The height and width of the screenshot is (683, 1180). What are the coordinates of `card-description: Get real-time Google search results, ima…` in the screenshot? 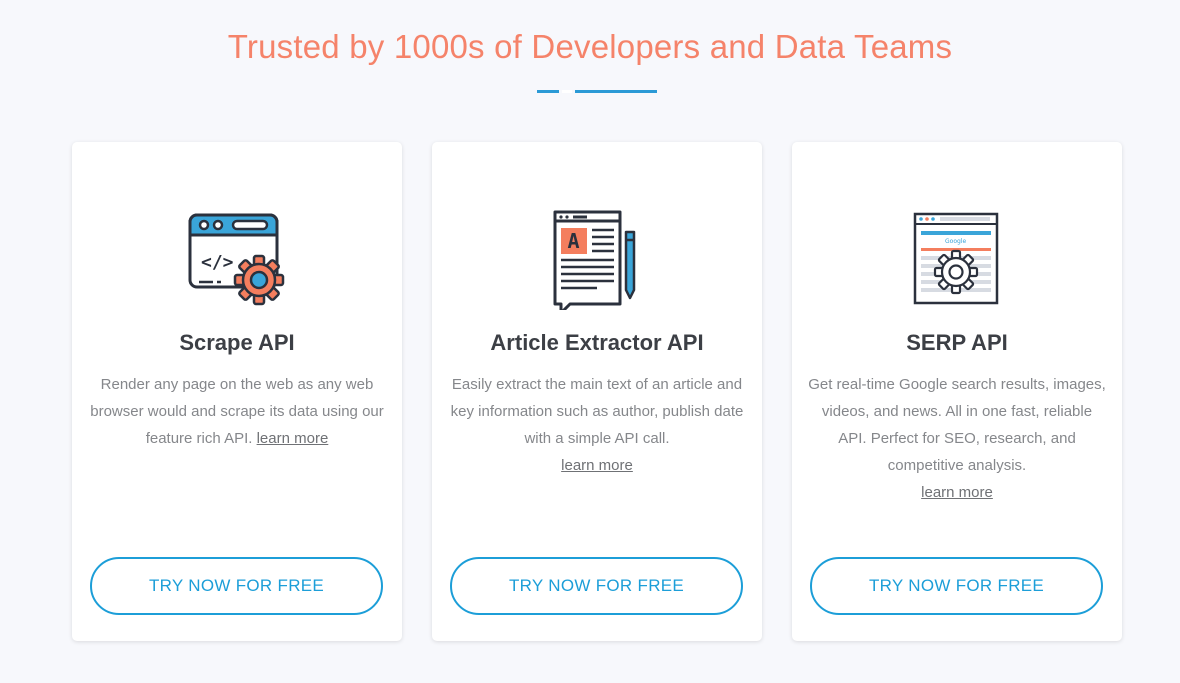 It's located at (957, 438).